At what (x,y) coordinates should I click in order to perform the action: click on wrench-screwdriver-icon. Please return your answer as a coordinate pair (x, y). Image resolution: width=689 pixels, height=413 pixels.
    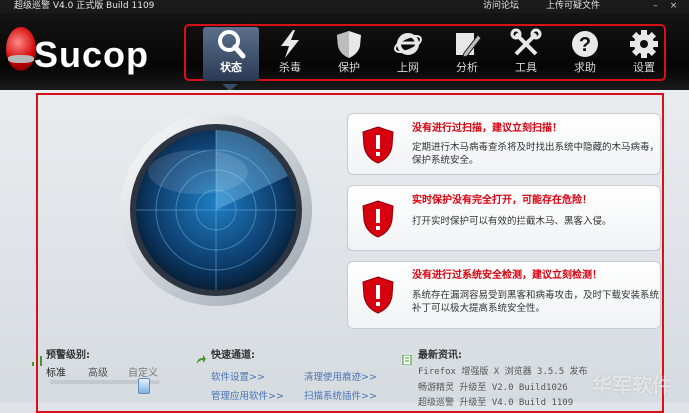
    Looking at the image, I should click on (526, 44).